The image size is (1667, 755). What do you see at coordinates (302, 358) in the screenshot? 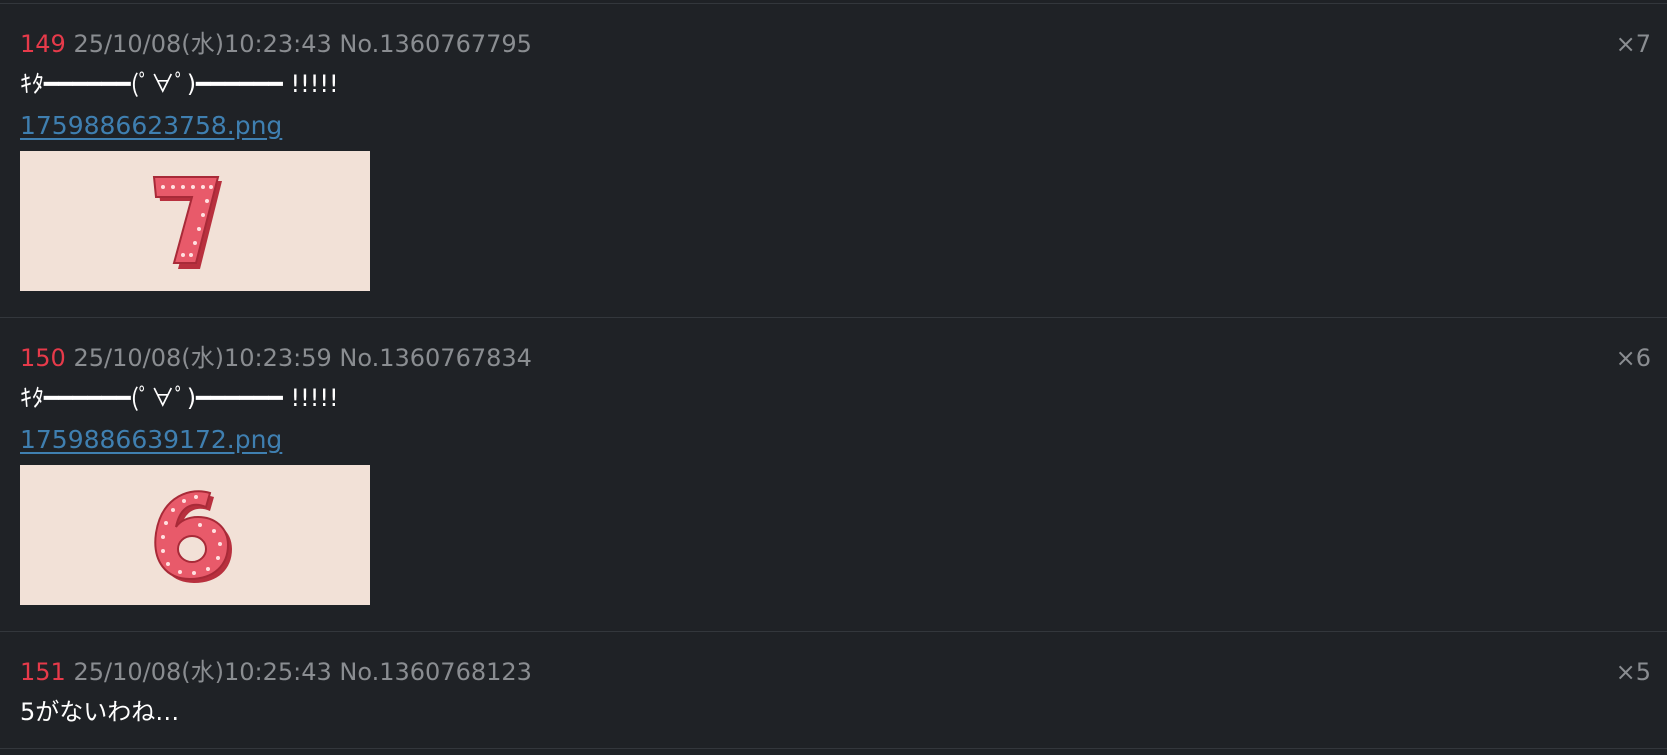
I see `post-meta: 25/10/08(水)10:23:59 No.1360767834` at bounding box center [302, 358].